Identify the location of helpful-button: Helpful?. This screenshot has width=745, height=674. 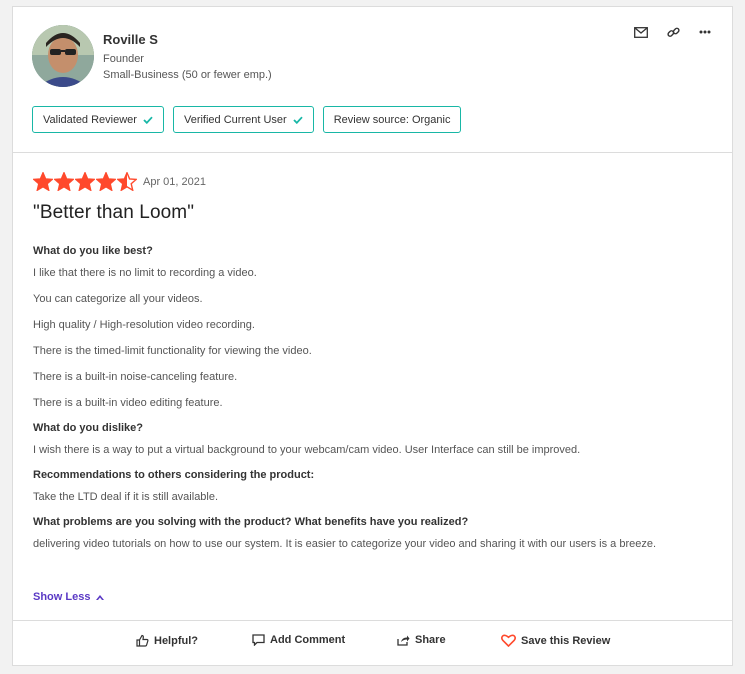
(167, 640).